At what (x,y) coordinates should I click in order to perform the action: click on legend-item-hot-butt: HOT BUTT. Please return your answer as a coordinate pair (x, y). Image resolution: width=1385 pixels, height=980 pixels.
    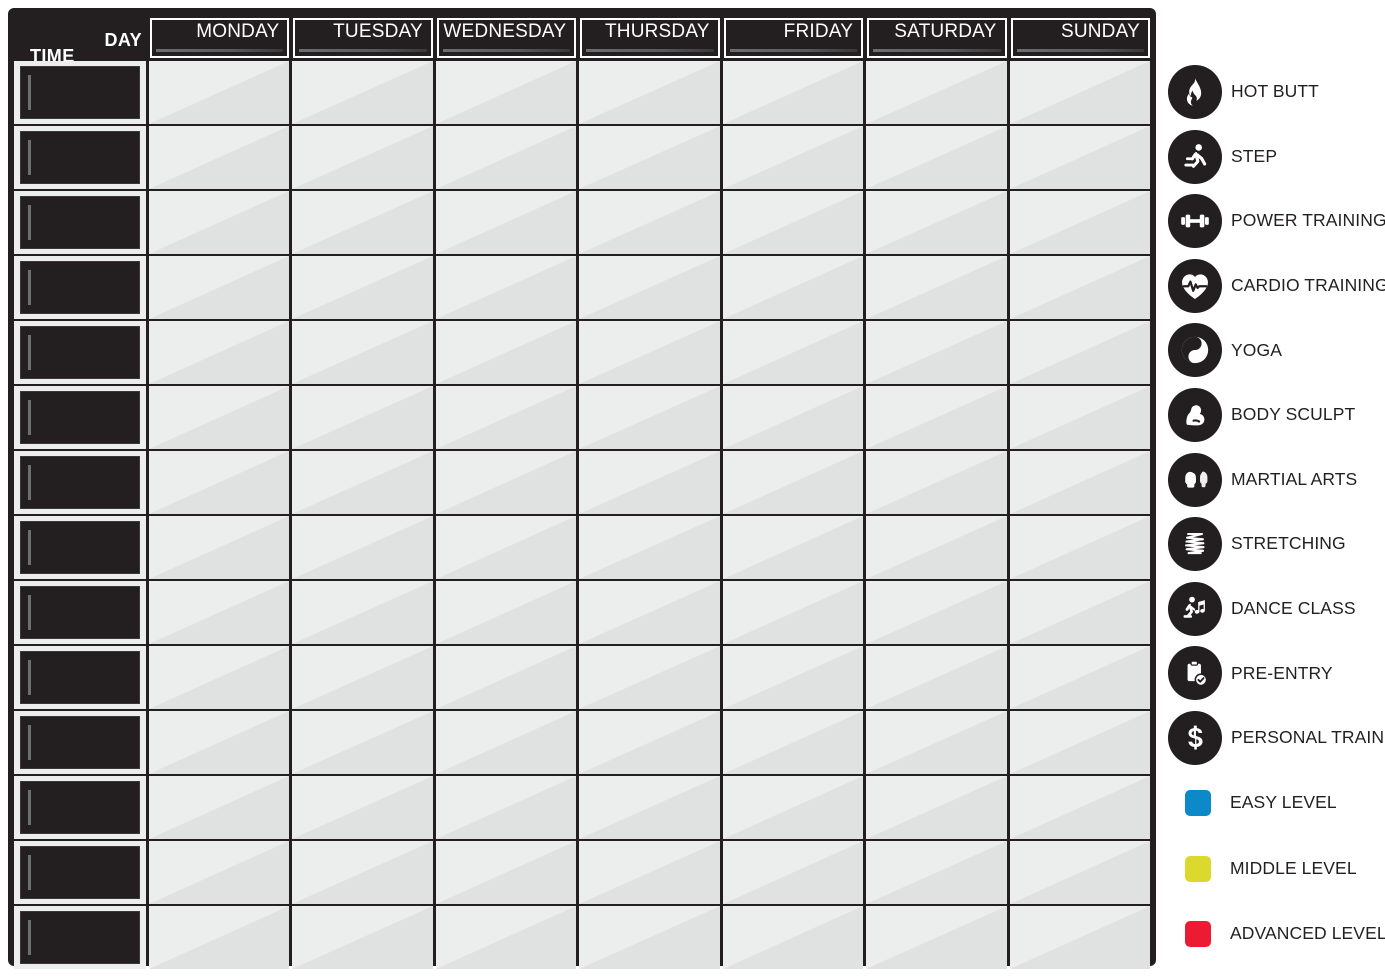
    Looking at the image, I should click on (1243, 92).